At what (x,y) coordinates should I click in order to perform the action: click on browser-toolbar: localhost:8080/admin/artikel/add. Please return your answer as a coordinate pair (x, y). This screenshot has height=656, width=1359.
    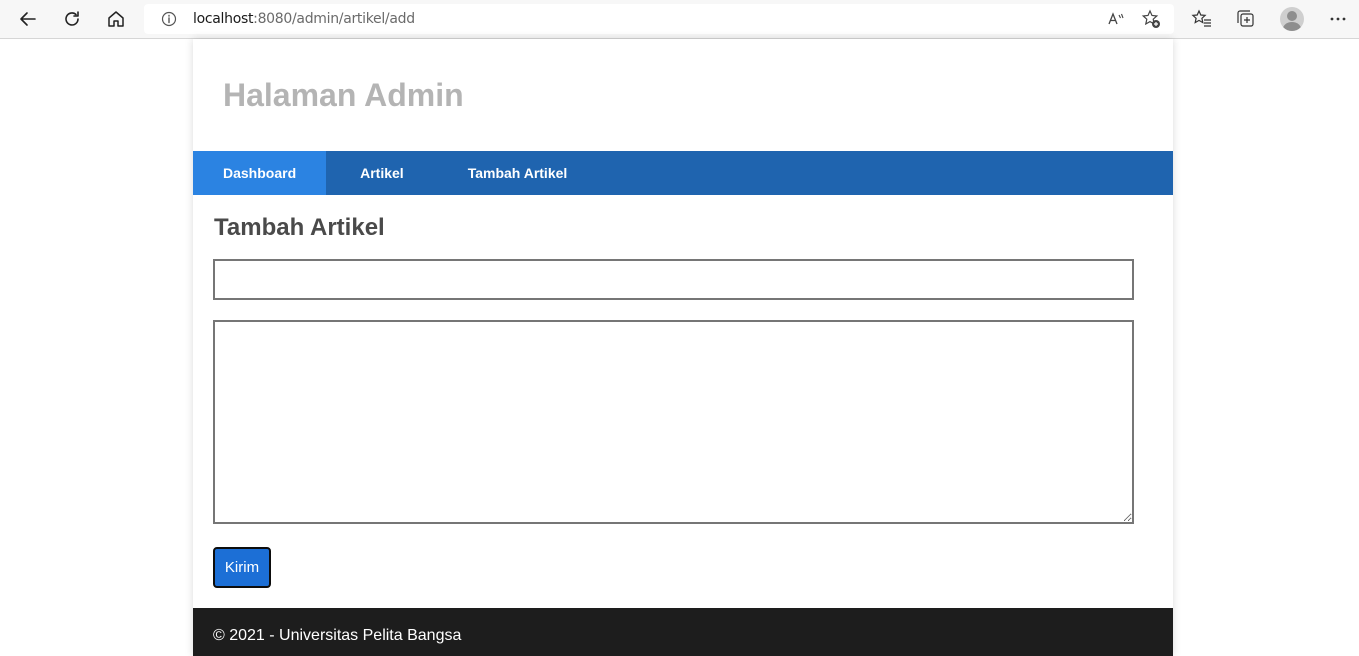
    Looking at the image, I should click on (679, 19).